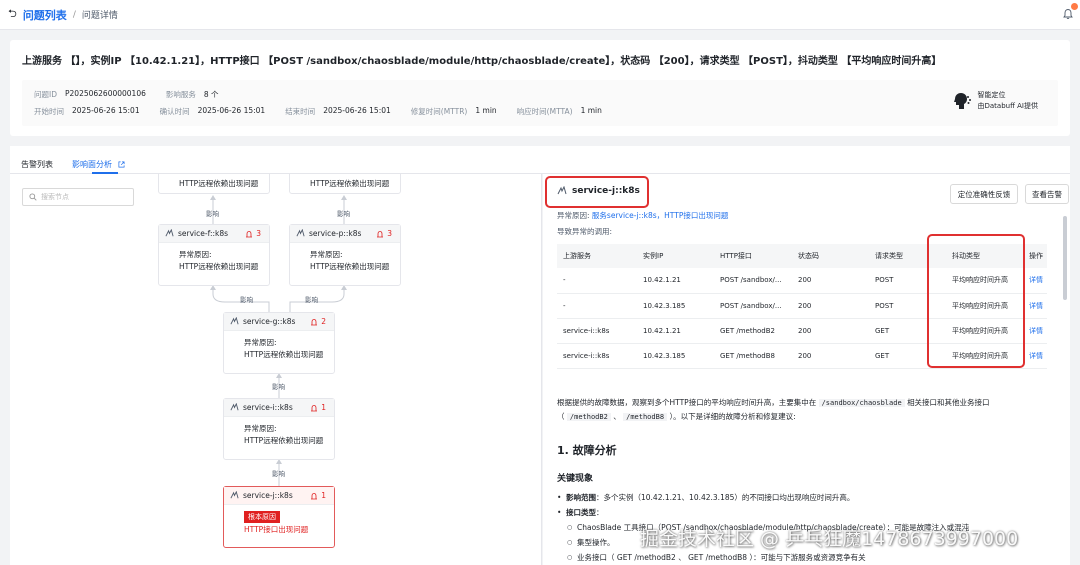 The height and width of the screenshot is (565, 1080). What do you see at coordinates (763, 512) in the screenshot?
I see `list-item: 接口类型：` at bounding box center [763, 512].